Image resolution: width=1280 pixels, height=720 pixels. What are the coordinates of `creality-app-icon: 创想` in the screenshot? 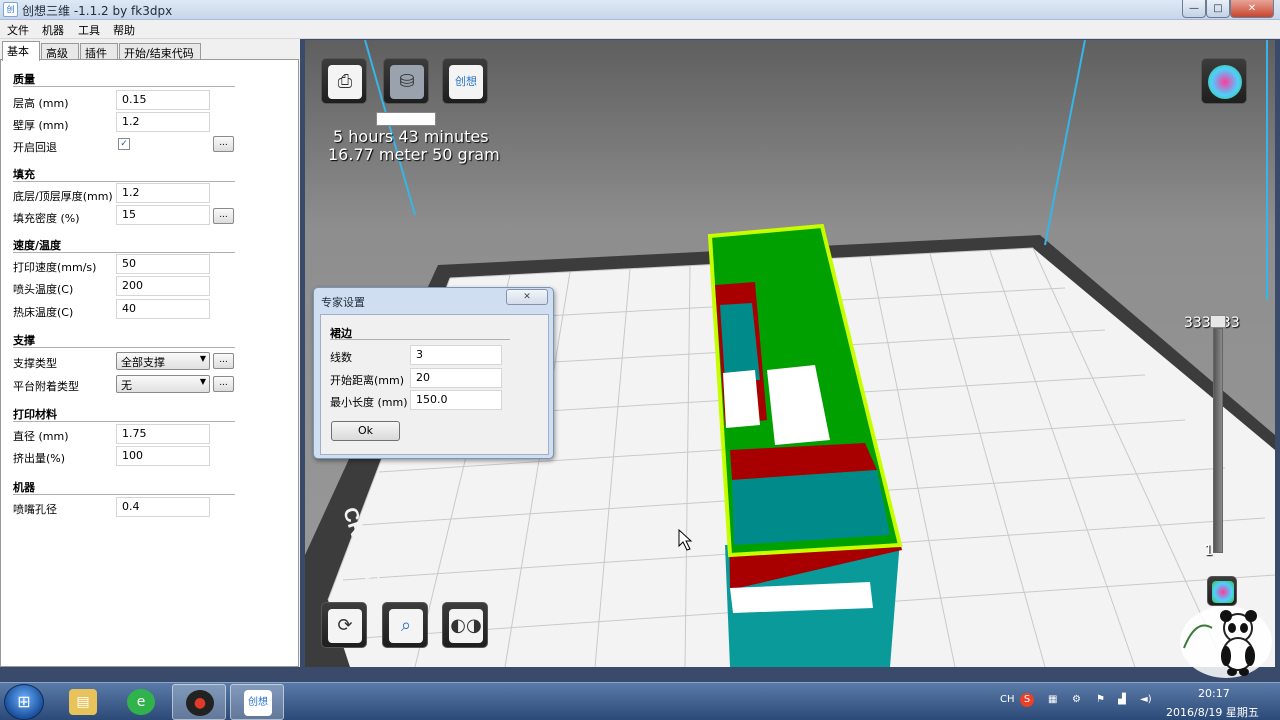 It's located at (258, 703).